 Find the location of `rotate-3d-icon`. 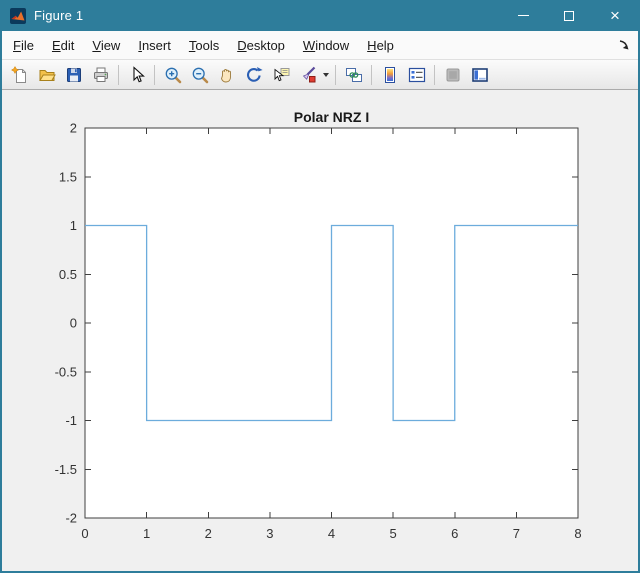

rotate-3d-icon is located at coordinates (254, 74).